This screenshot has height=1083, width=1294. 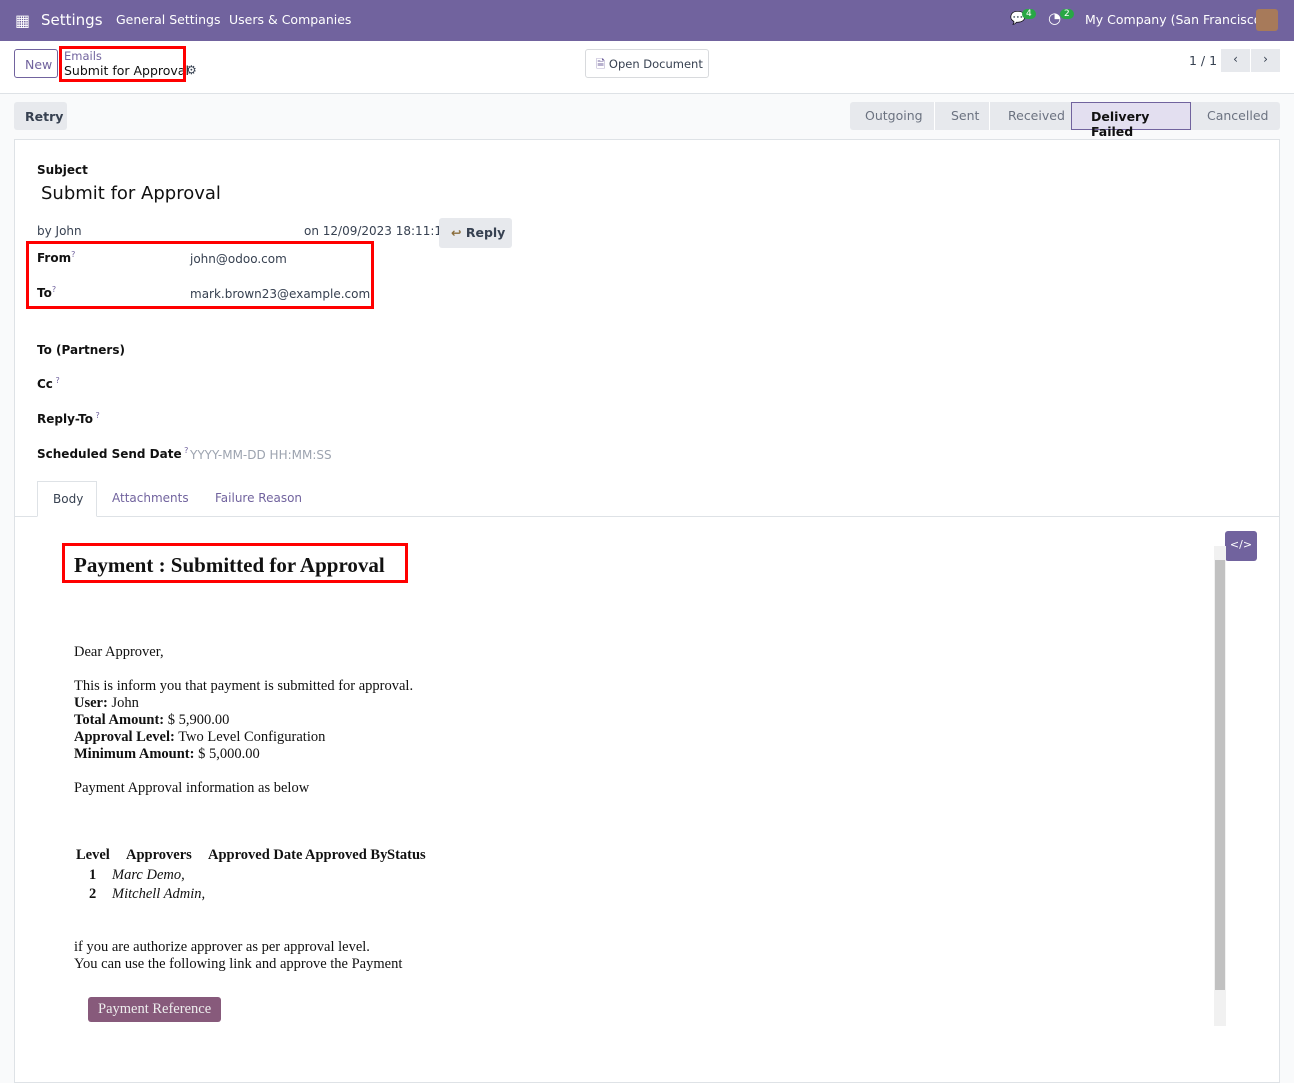 What do you see at coordinates (91, 703) in the screenshot?
I see `user-key: User:` at bounding box center [91, 703].